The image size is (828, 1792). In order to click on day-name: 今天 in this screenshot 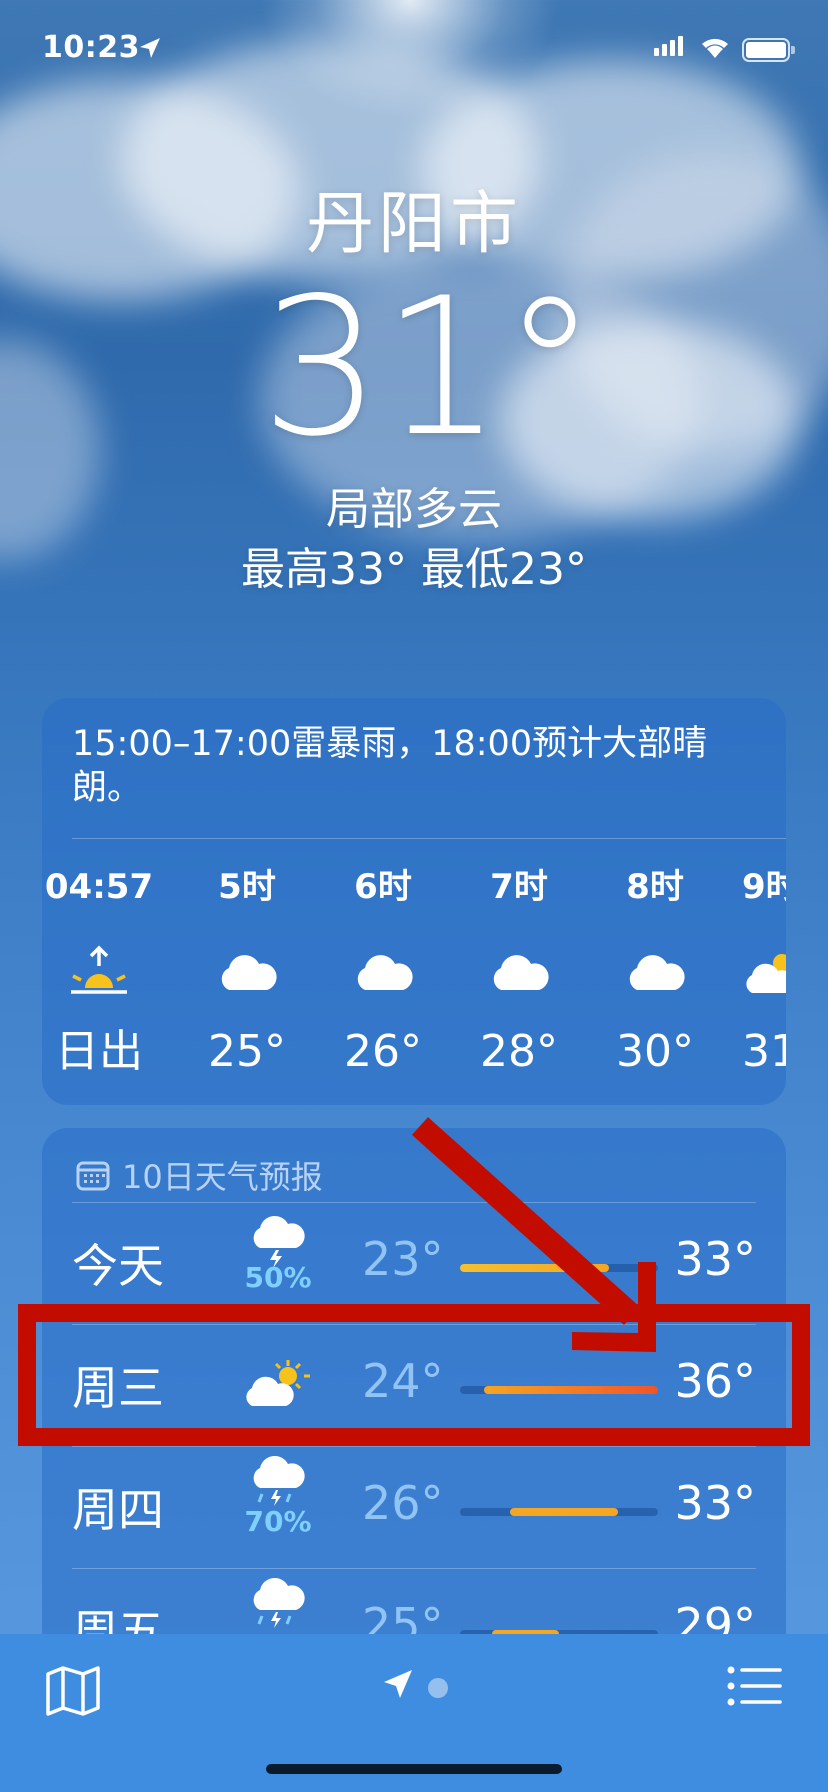, I will do `click(118, 1266)`.